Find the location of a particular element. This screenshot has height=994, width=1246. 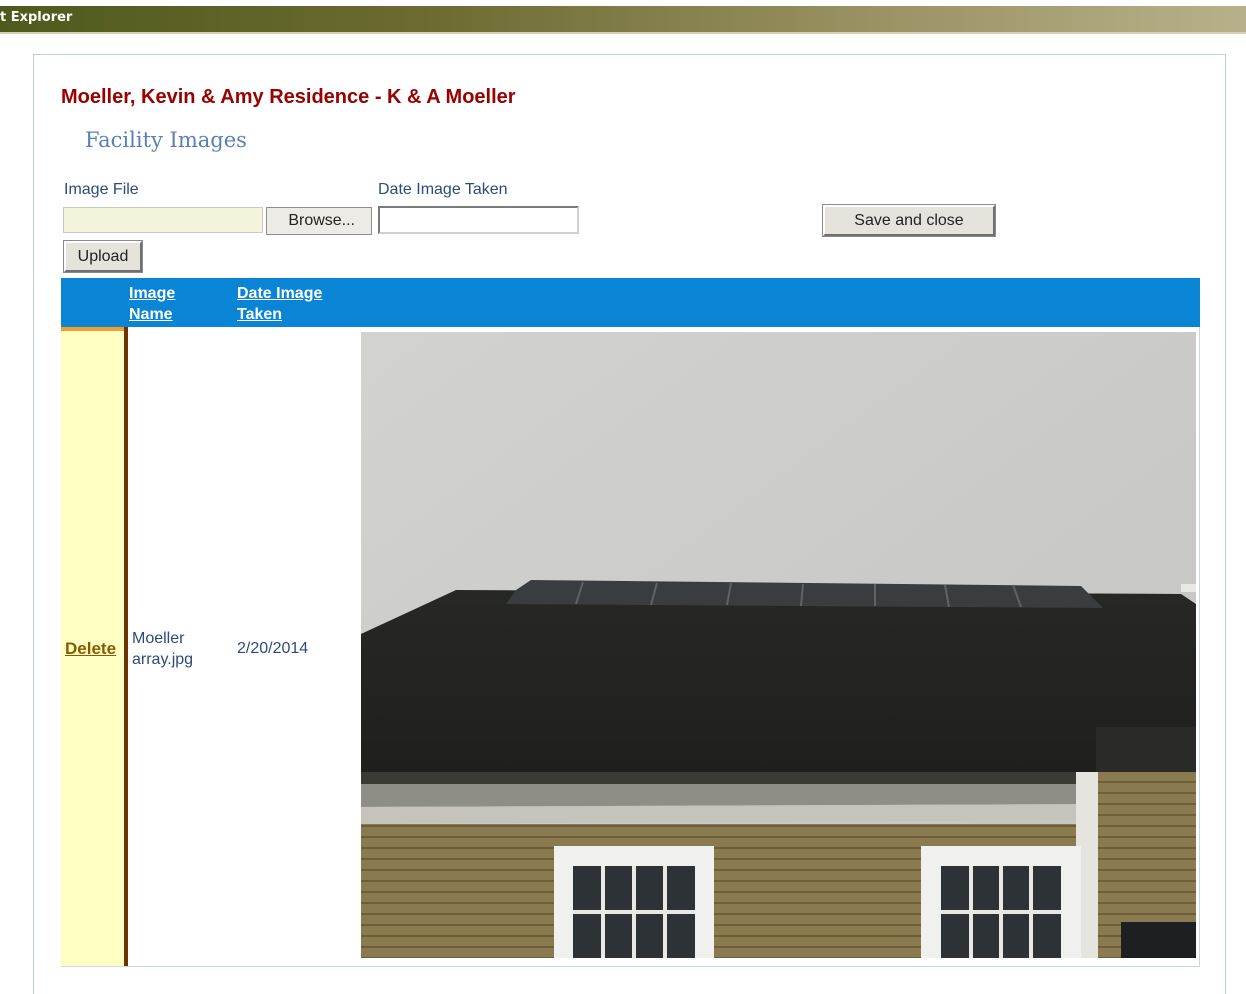

column-header-date-image-taken: Date Image Taken is located at coordinates (279, 304).